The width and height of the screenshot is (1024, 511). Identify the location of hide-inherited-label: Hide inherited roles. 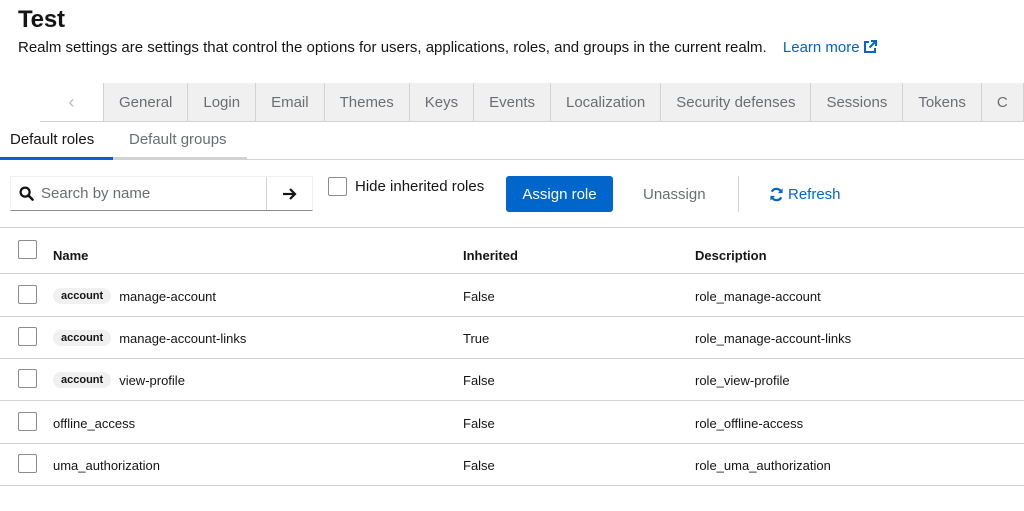
(420, 186).